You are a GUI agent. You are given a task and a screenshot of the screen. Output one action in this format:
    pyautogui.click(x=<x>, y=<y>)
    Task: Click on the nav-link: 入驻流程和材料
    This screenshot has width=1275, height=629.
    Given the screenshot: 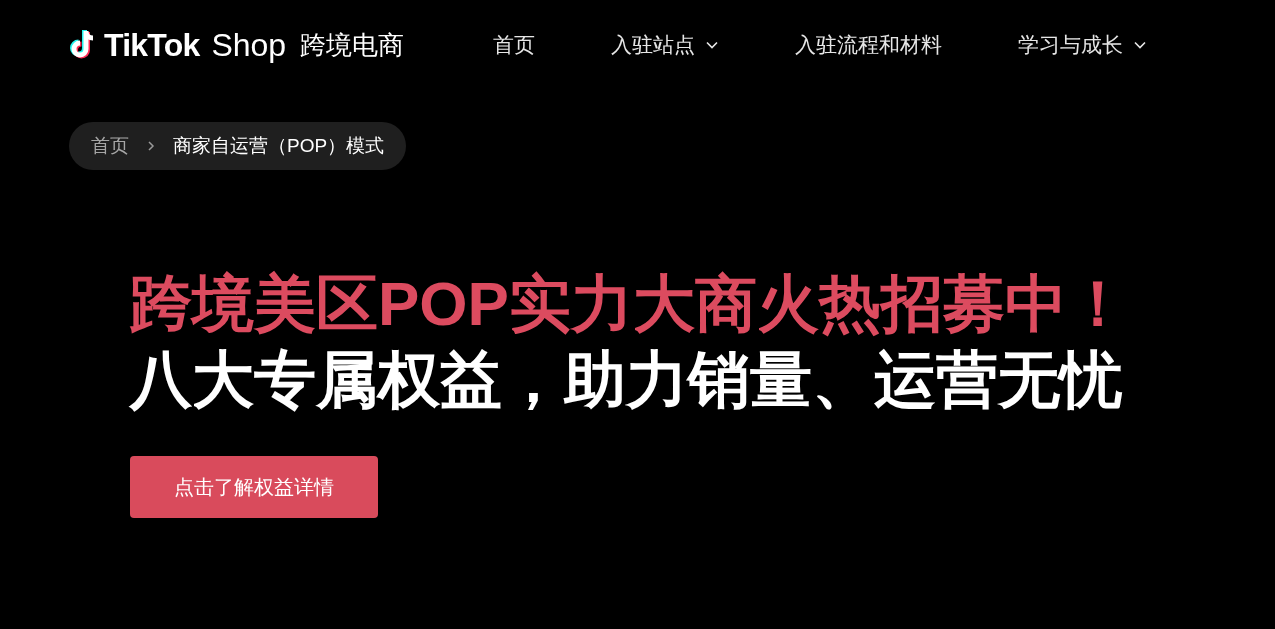 What is the action you would take?
    pyautogui.click(x=868, y=45)
    